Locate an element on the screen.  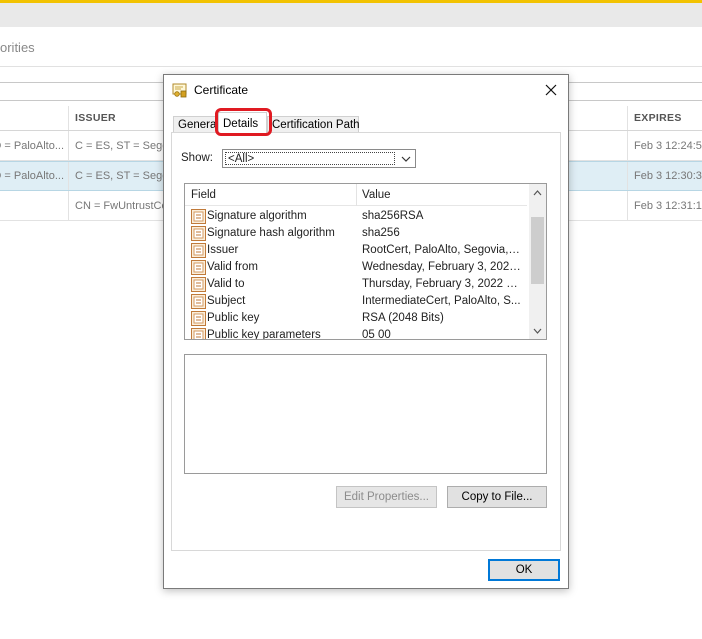
expires-cell: Feb 3 12:31:15 is located at coordinates (664, 205).